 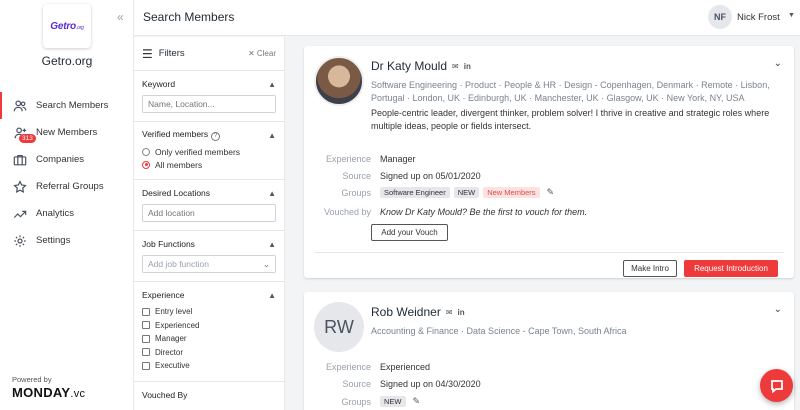 I want to click on chat-button, so click(x=776, y=385).